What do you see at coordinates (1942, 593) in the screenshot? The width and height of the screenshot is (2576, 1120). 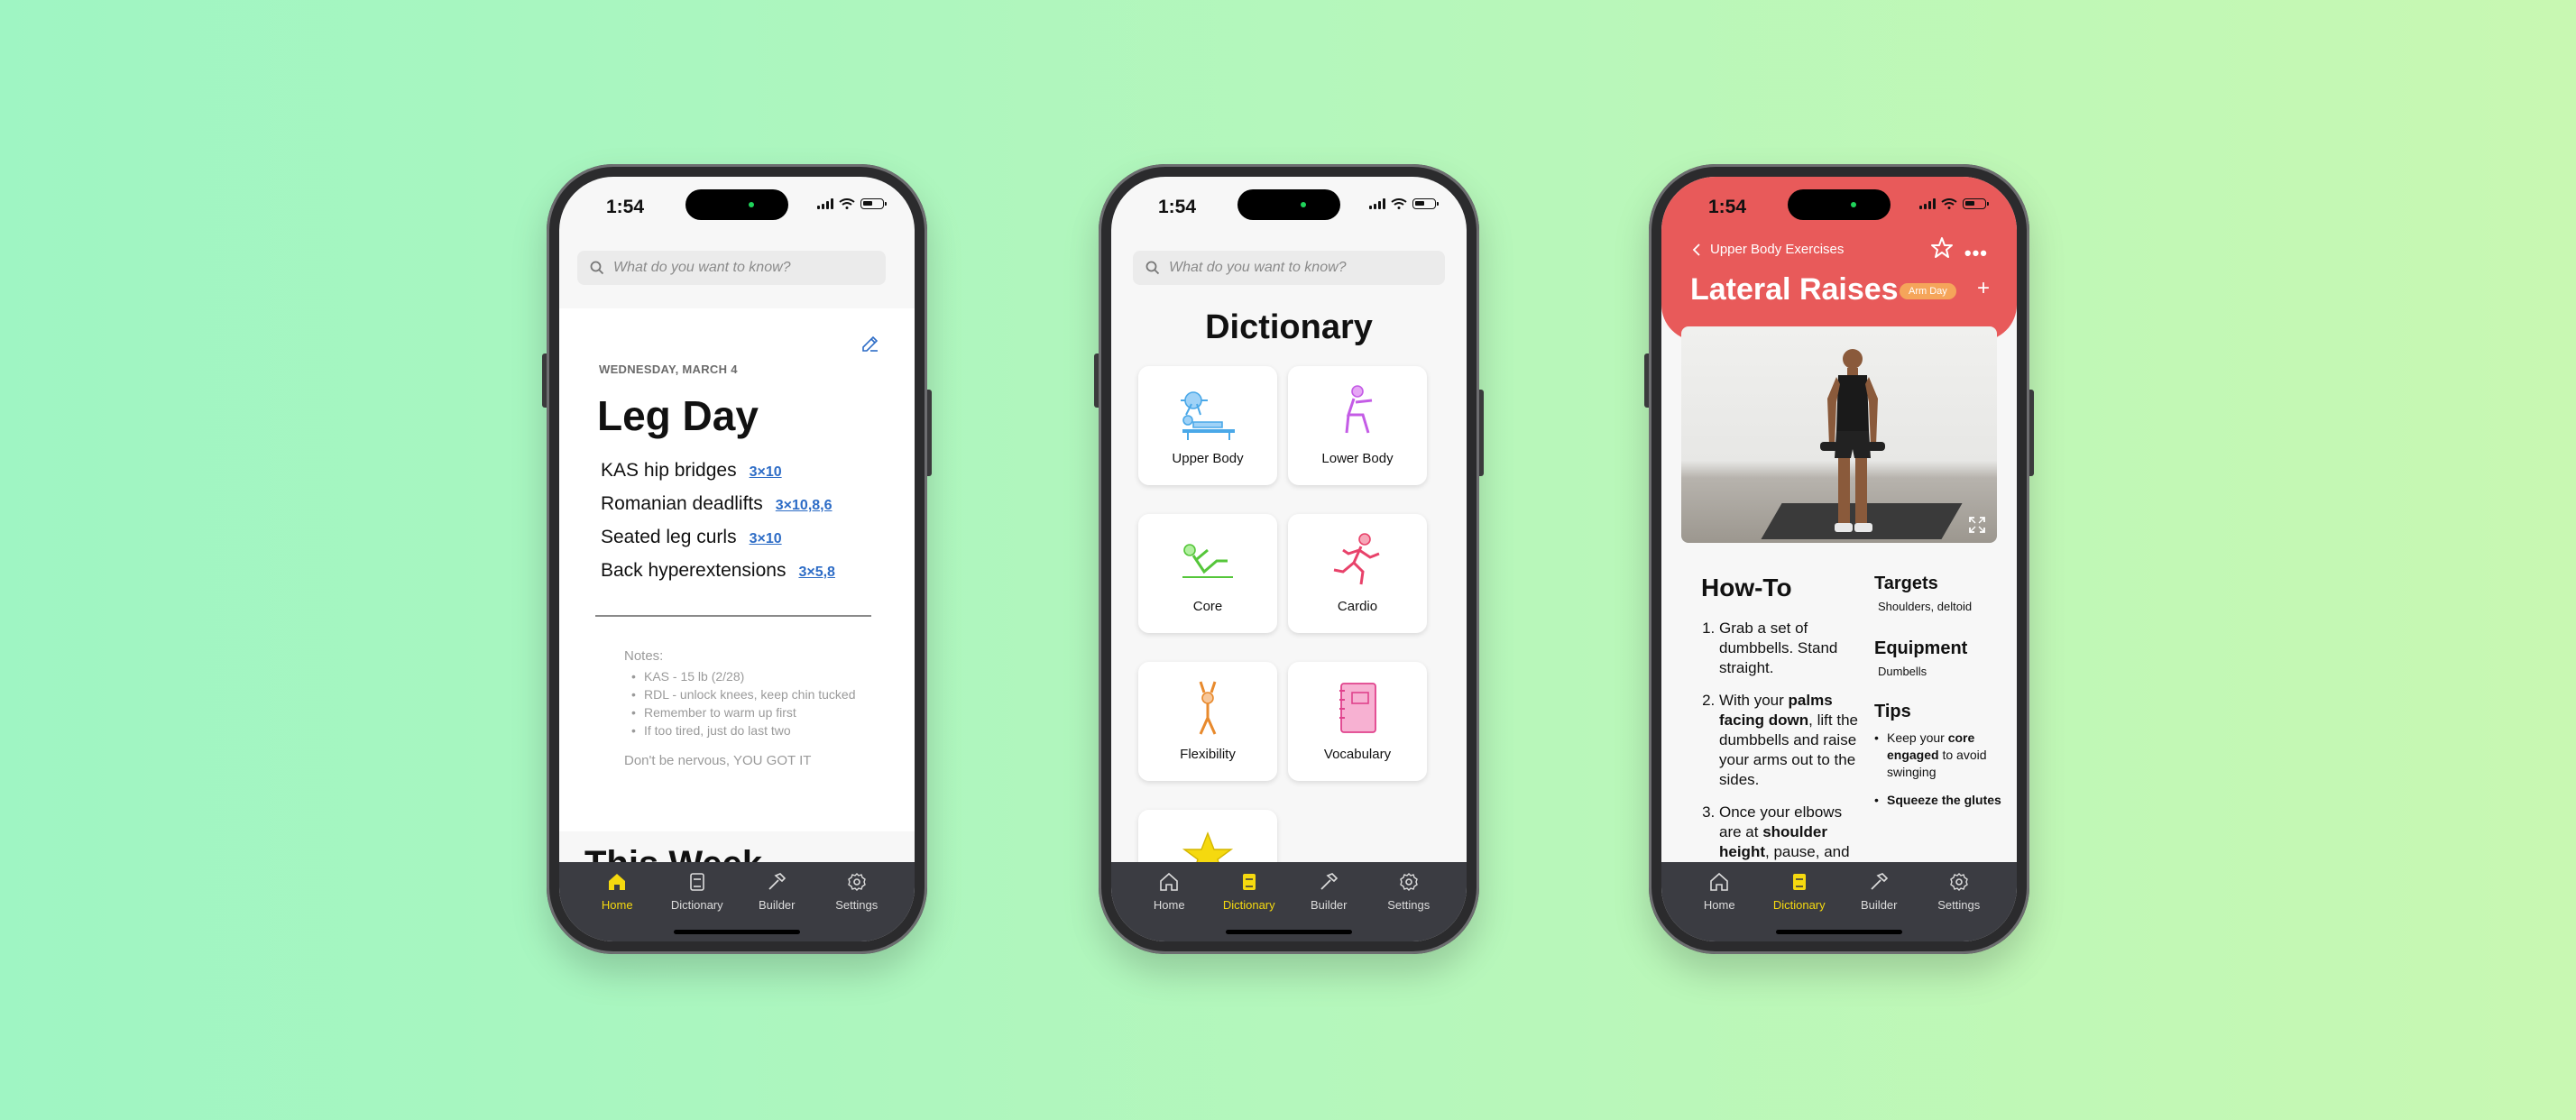 I see `targets-section: Targets Shoulders, deltoid` at bounding box center [1942, 593].